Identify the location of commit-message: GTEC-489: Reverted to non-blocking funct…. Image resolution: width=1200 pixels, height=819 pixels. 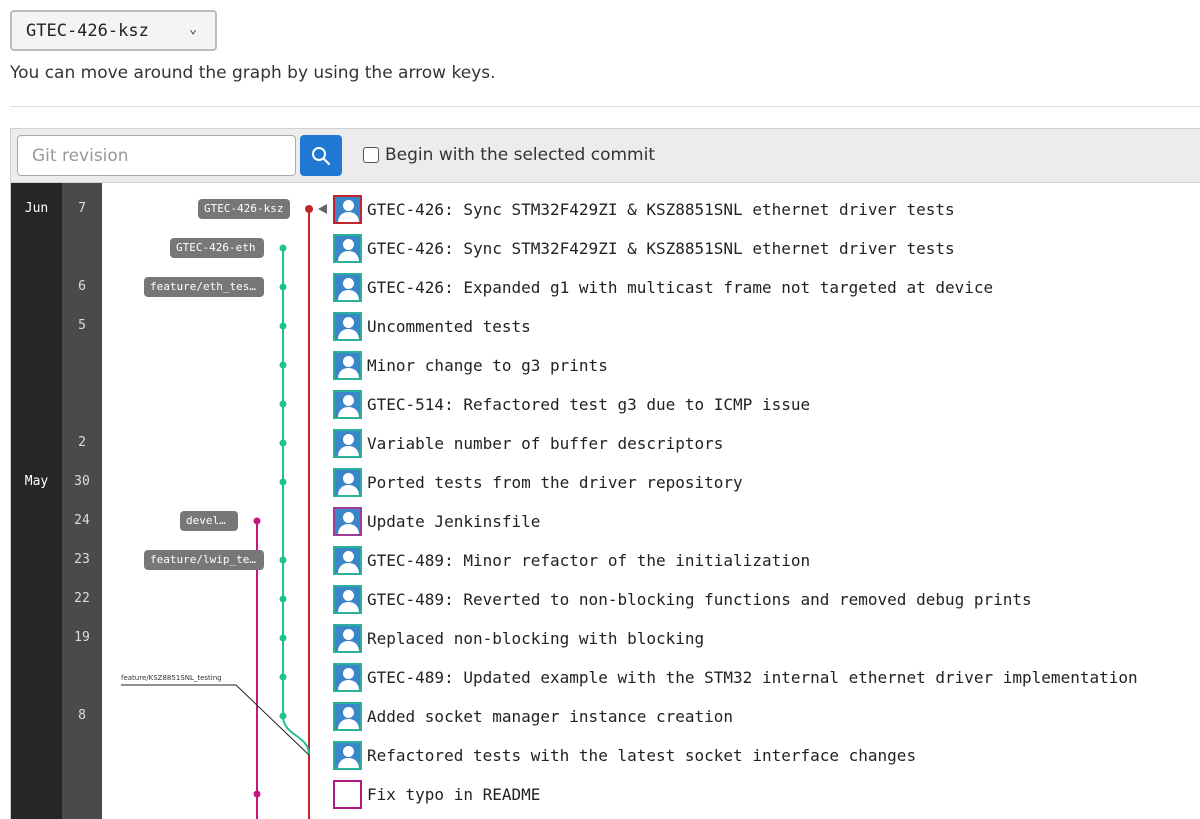
(699, 599).